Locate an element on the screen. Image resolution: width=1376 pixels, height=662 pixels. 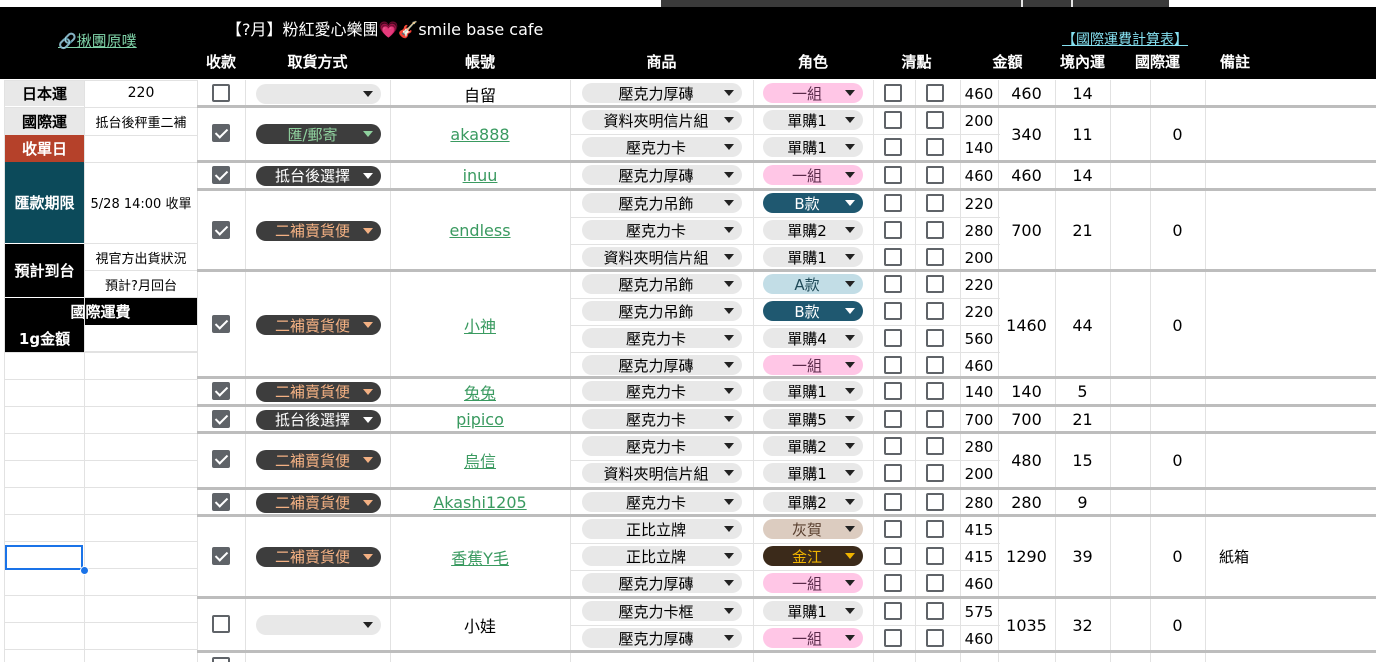
account-name: pipico is located at coordinates (480, 420).